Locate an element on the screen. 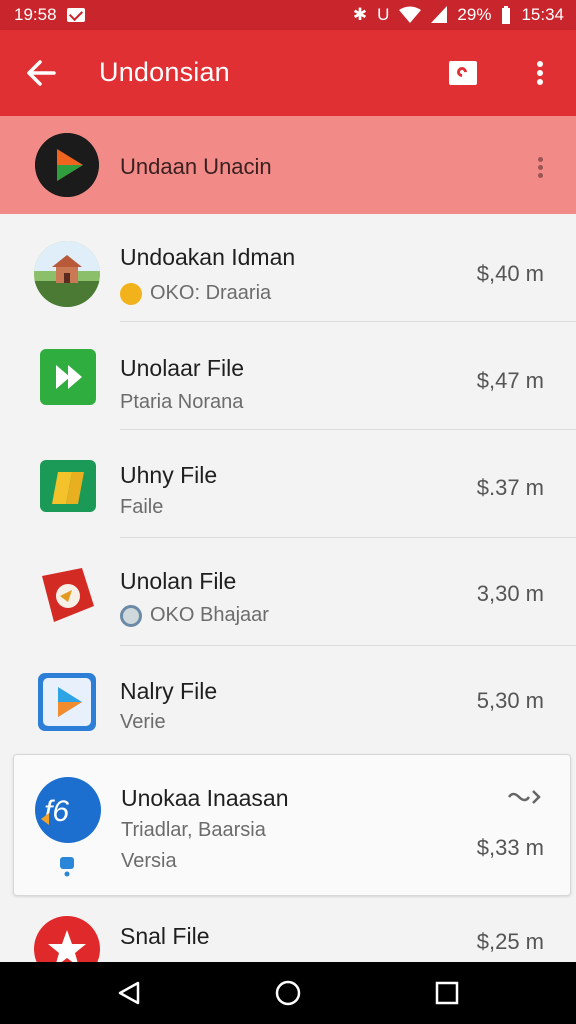 Image resolution: width=576 pixels, height=1024 pixels. battery-percent: 29% is located at coordinates (474, 14).